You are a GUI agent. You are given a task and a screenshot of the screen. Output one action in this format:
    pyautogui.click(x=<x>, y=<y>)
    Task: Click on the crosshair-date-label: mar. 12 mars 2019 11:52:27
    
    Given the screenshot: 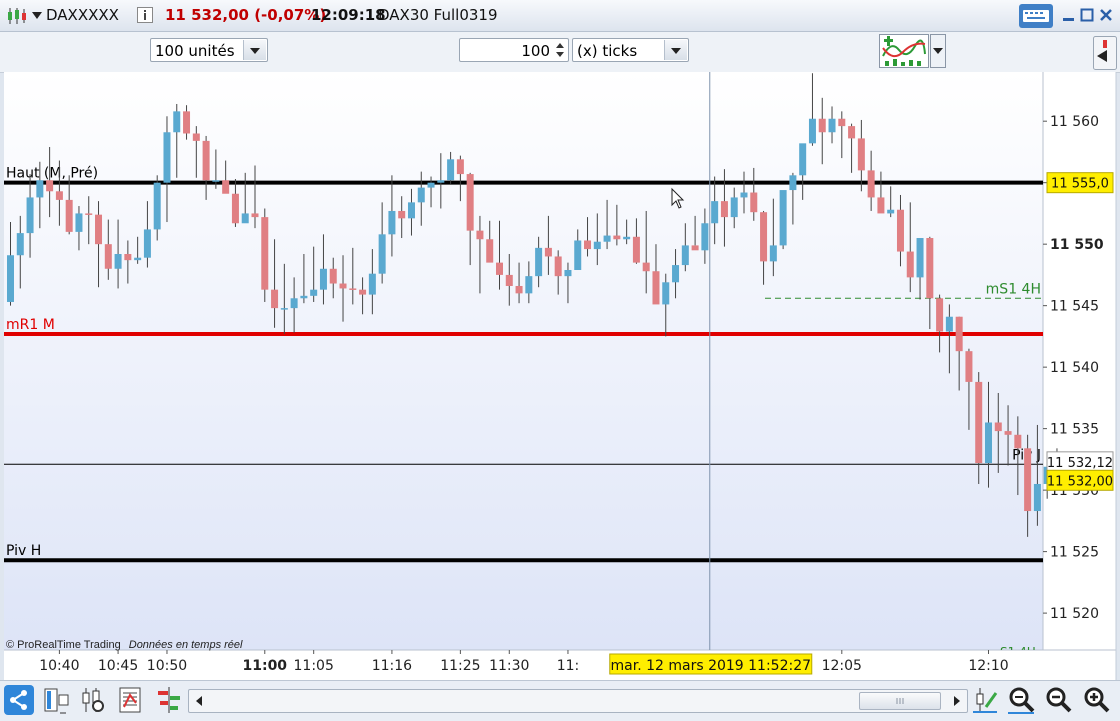 What is the action you would take?
    pyautogui.click(x=711, y=666)
    